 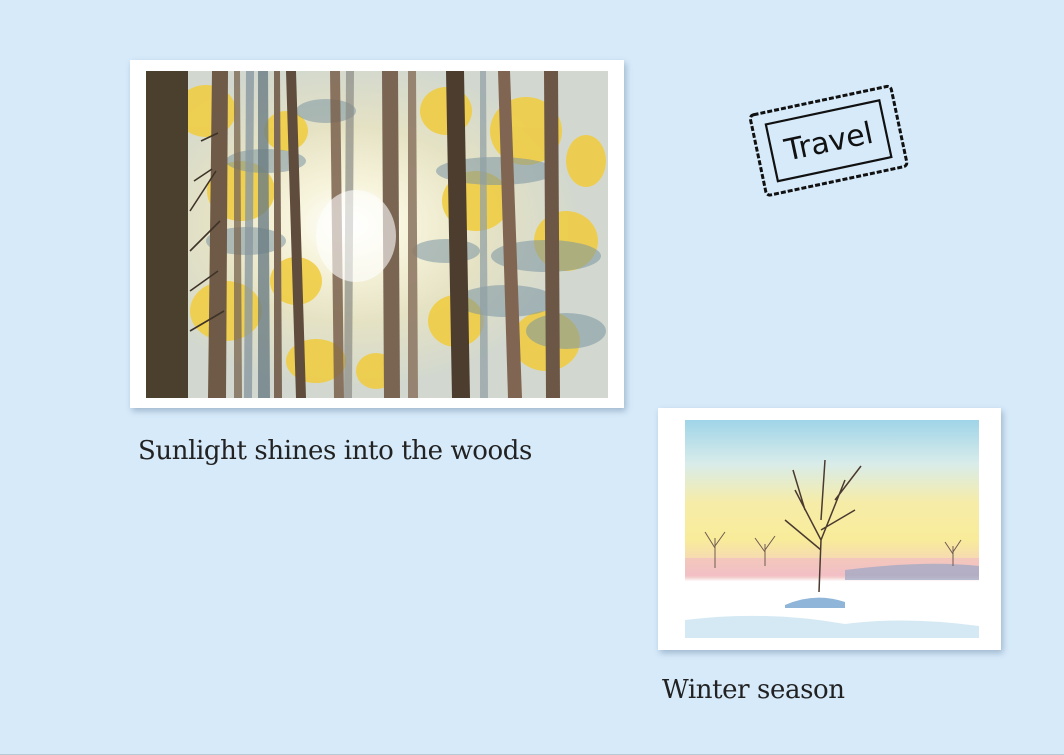 I want to click on winter-caption: Winter season, so click(x=753, y=690).